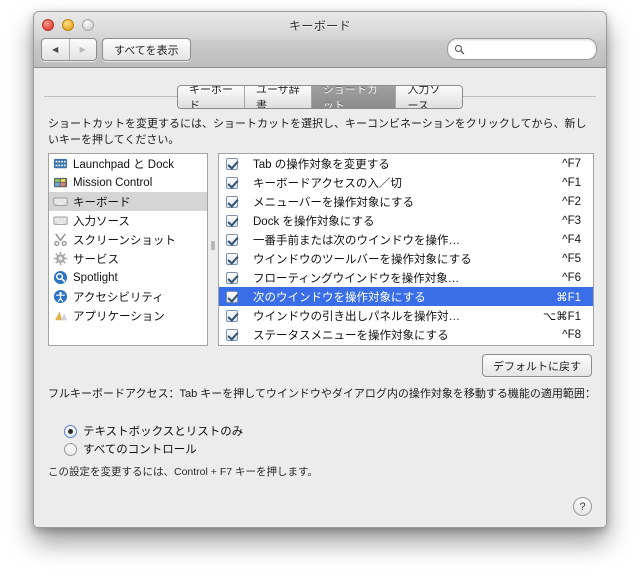  What do you see at coordinates (429, 97) in the screenshot?
I see `tab-3: 入力ソース` at bounding box center [429, 97].